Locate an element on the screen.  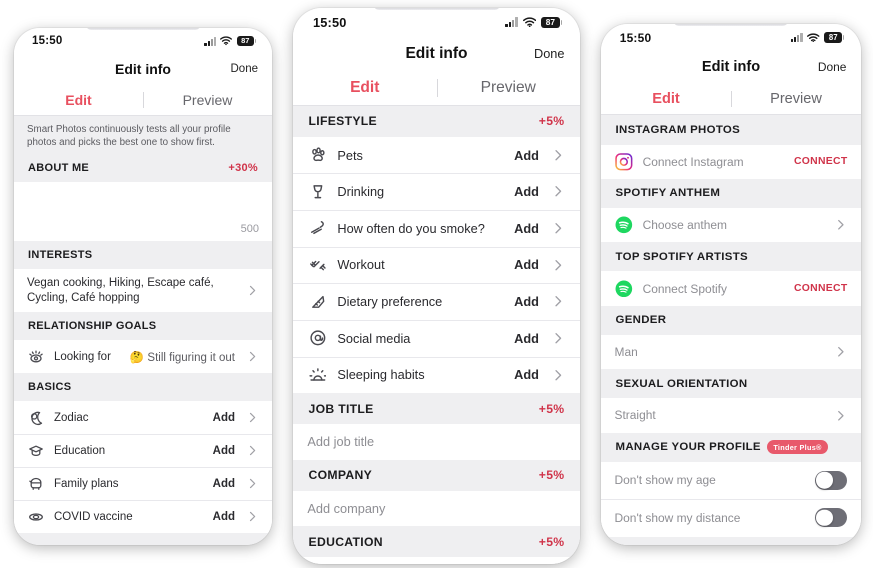
social-media-icon is located at coordinates (317, 338).